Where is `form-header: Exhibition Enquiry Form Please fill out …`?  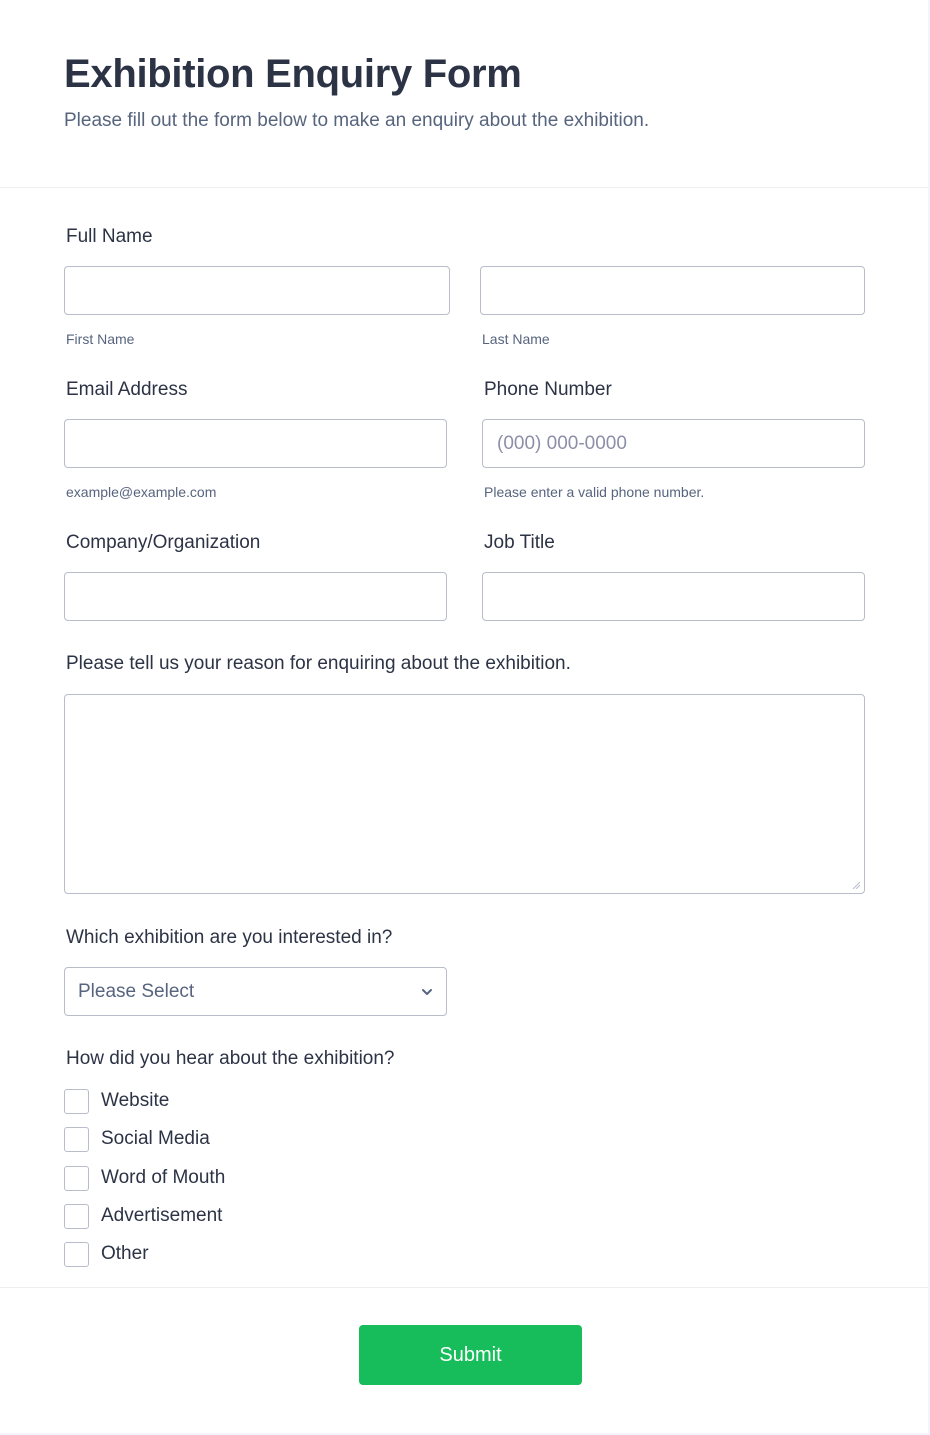 form-header: Exhibition Enquiry Form Please fill out … is located at coordinates (464, 94).